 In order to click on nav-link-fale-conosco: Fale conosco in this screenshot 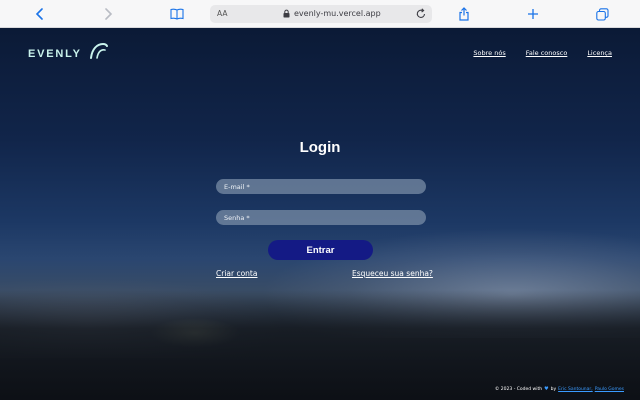, I will do `click(547, 53)`.